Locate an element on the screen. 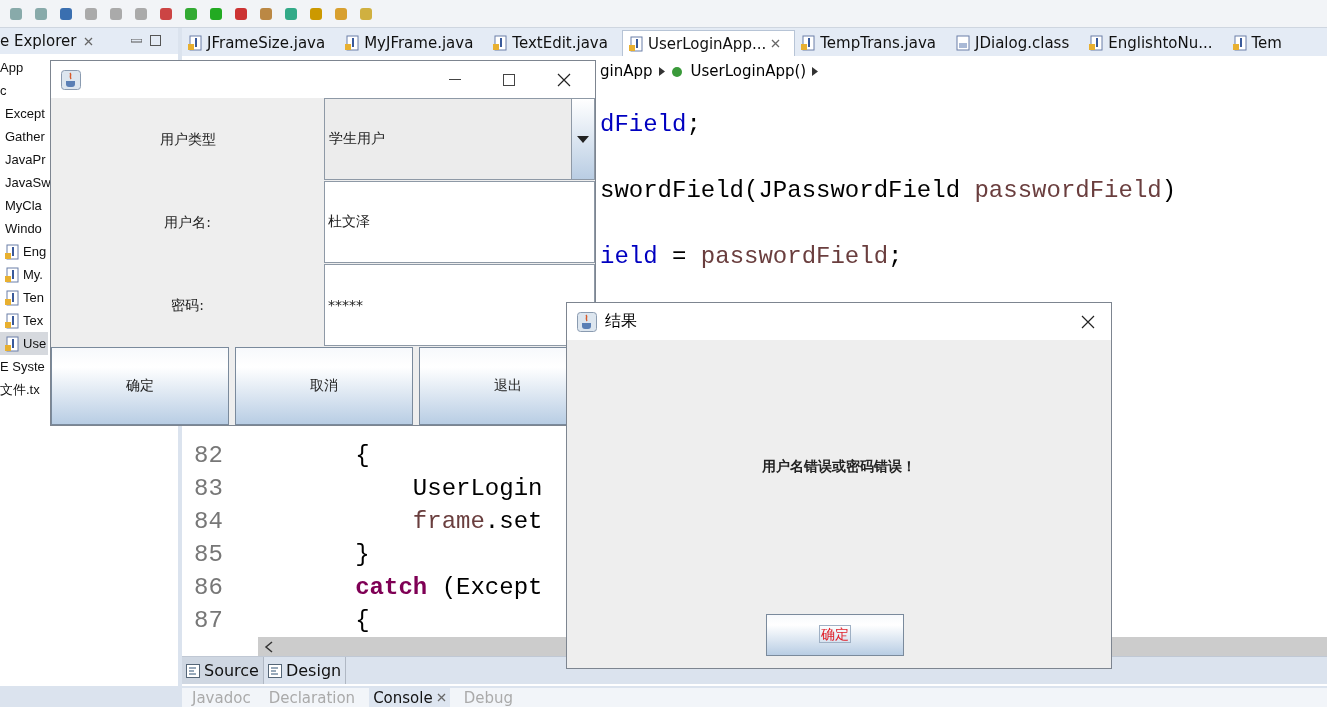 Image resolution: width=1327 pixels, height=707 pixels. panel-tab: Console is located at coordinates (409, 697).